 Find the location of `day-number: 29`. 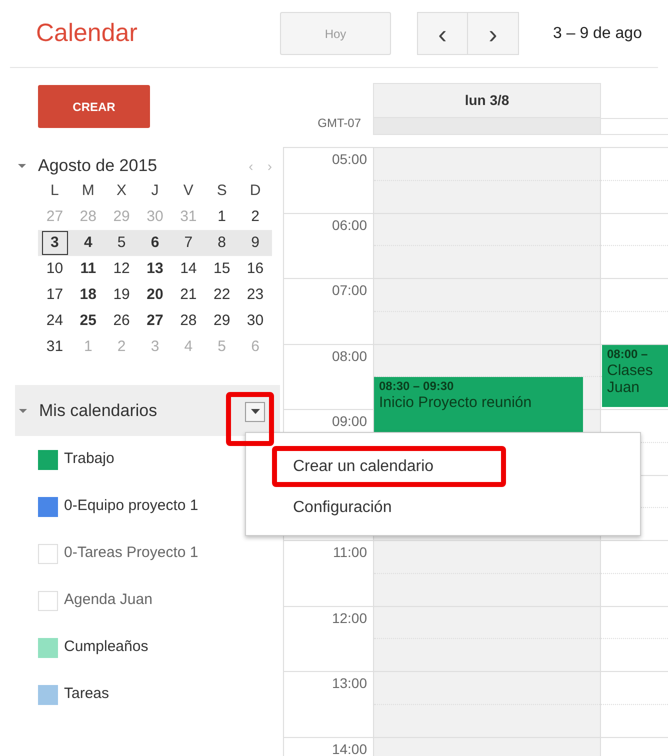

day-number: 29 is located at coordinates (222, 321).